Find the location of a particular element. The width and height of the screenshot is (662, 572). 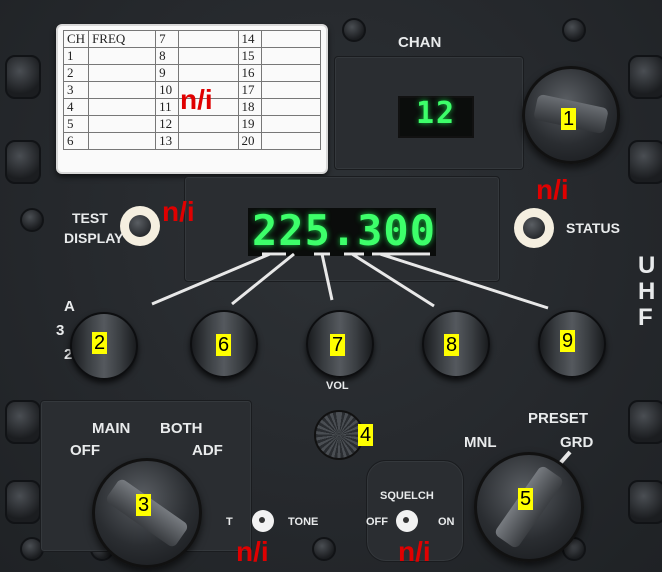

status-label: STATUS is located at coordinates (593, 228).